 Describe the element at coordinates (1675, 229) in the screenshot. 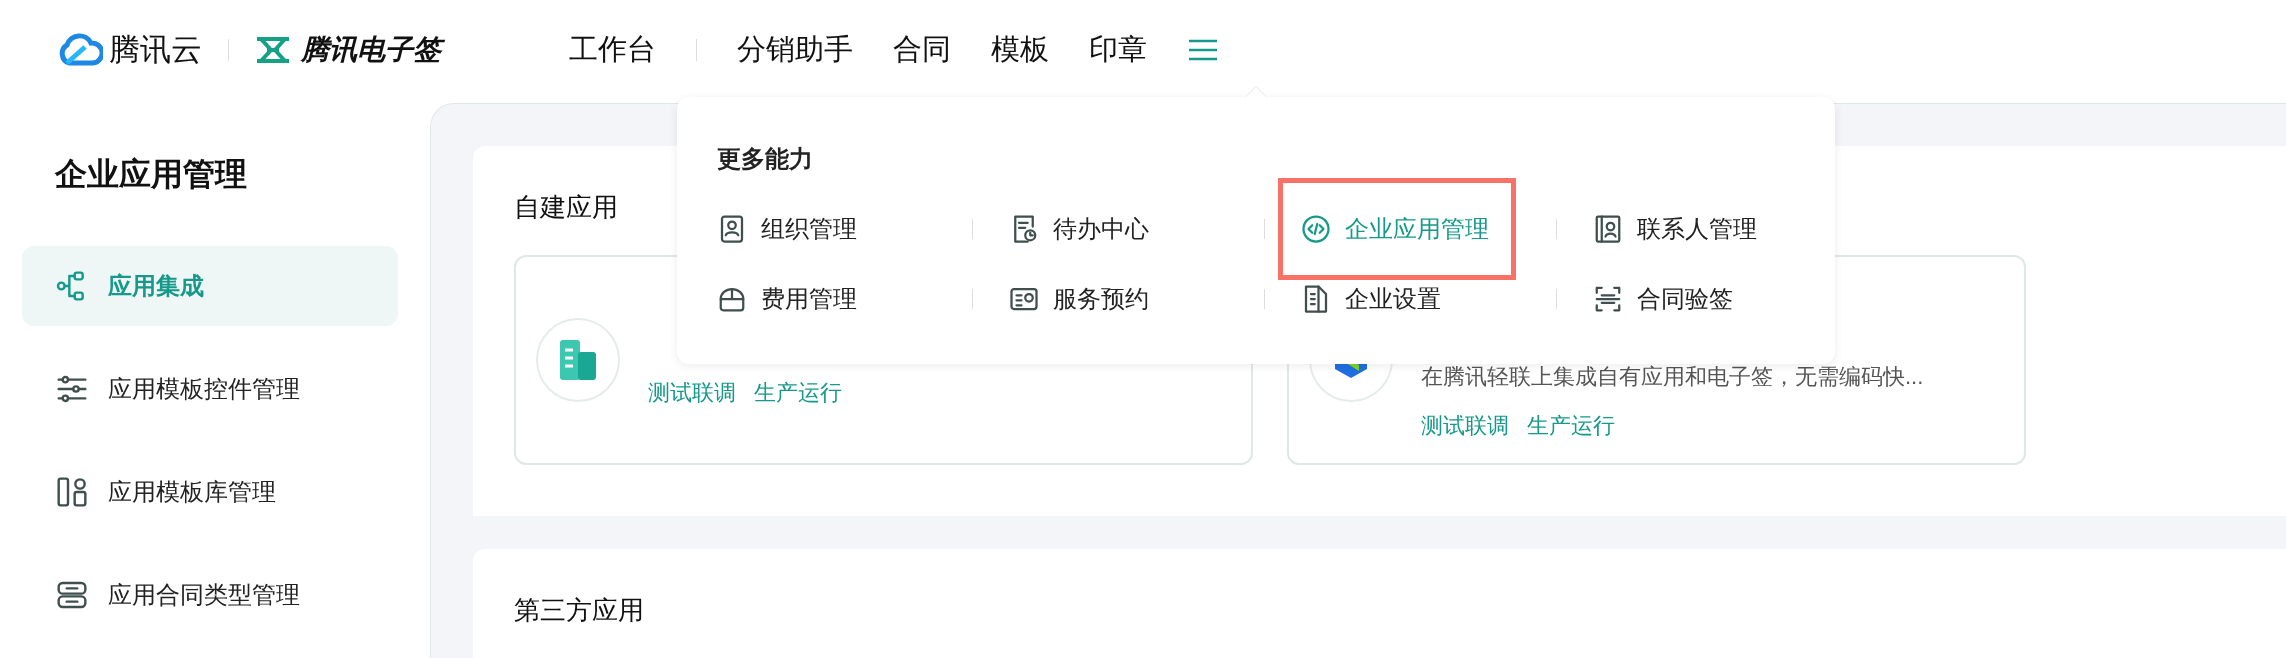

I see `menu-item: 联系人管理` at that location.